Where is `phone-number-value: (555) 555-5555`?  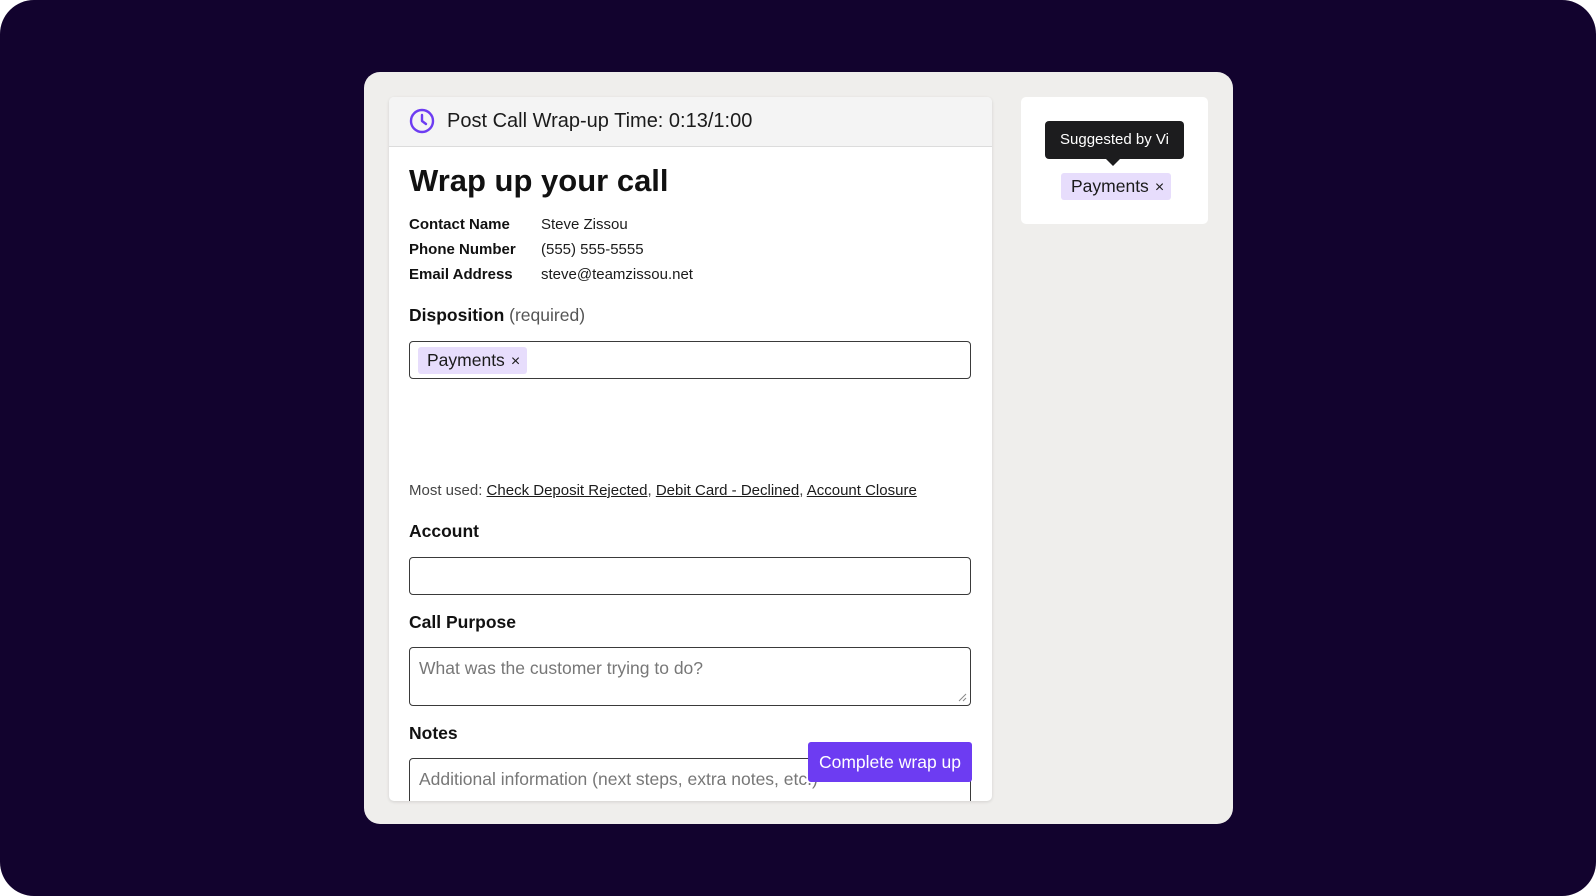
phone-number-value: (555) 555-5555 is located at coordinates (592, 249).